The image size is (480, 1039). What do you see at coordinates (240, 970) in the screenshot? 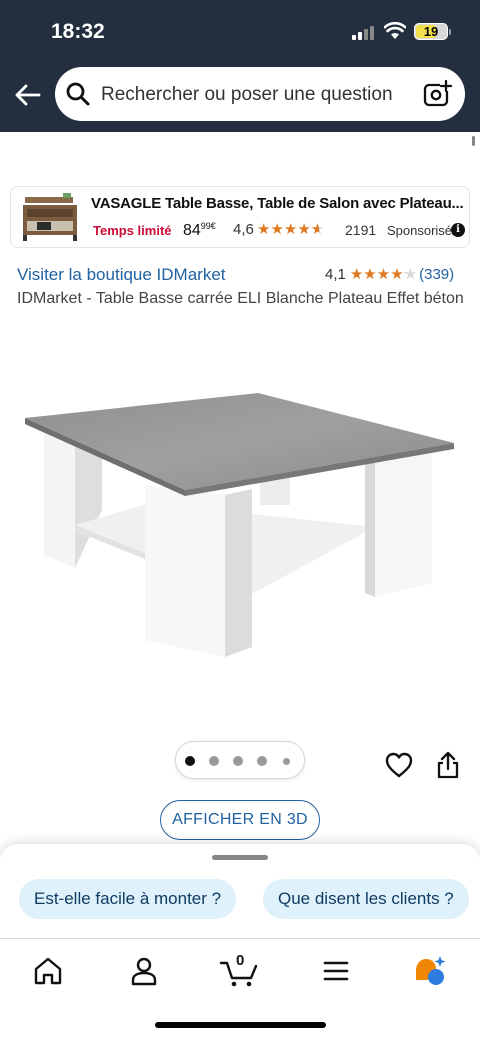
I see `cart-tab: 0` at bounding box center [240, 970].